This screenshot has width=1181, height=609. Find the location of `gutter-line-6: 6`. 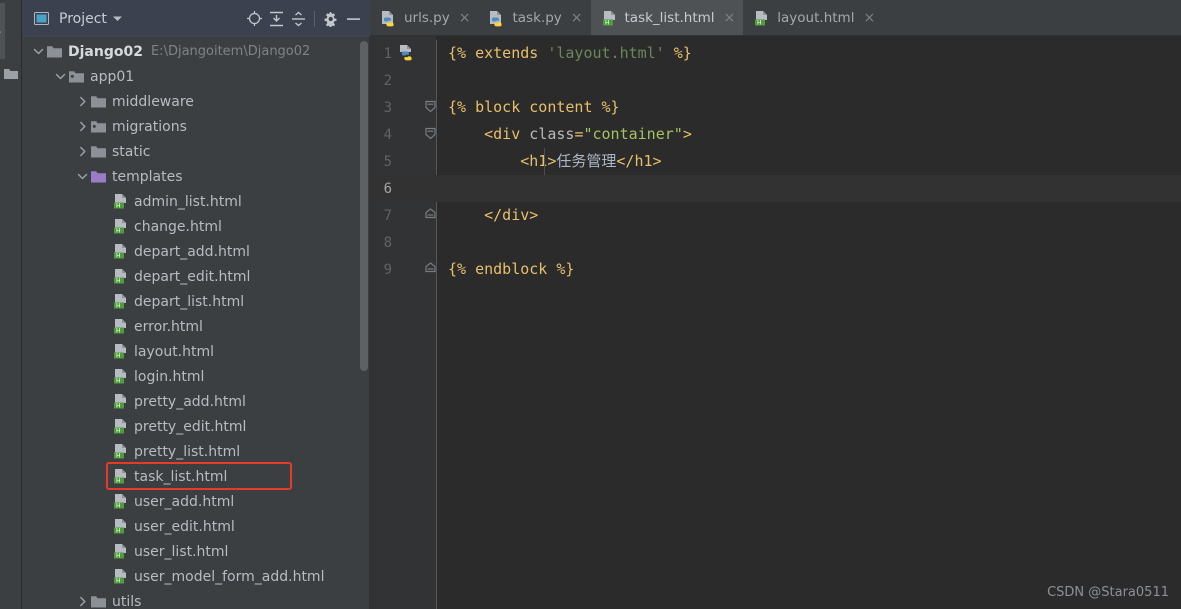

gutter-line-6: 6 is located at coordinates (403, 188).